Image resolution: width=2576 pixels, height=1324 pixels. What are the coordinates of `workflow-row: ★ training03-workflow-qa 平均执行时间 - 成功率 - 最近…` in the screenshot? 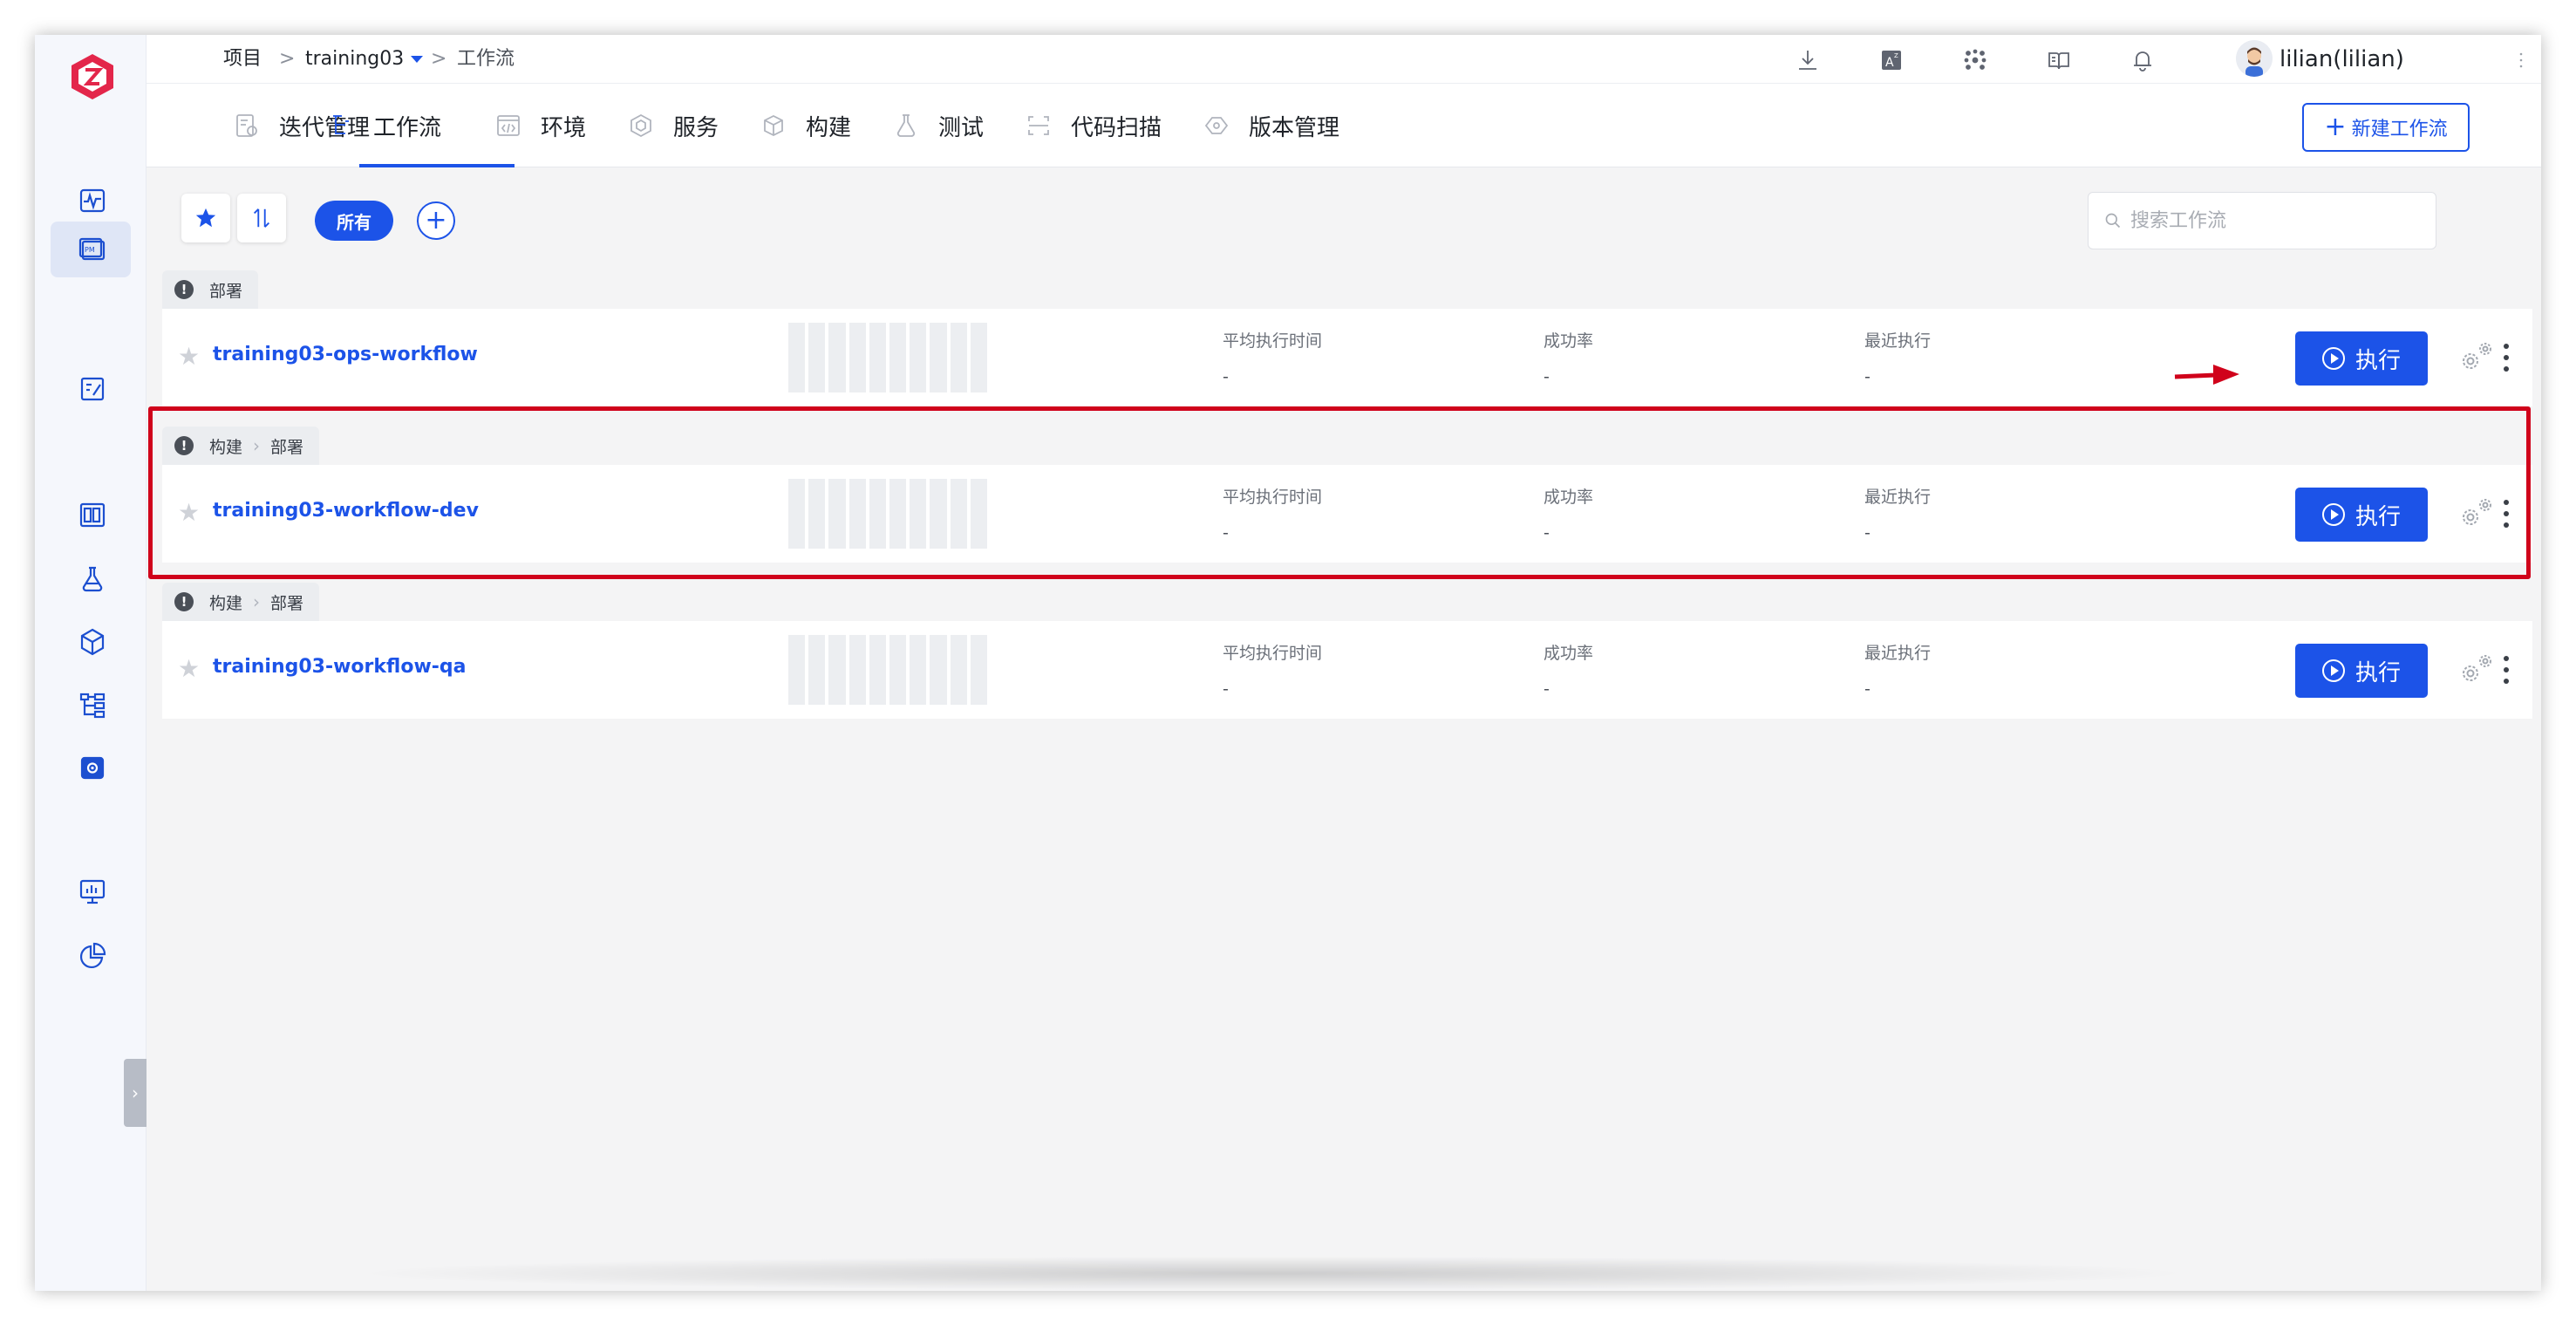 It's located at (1347, 670).